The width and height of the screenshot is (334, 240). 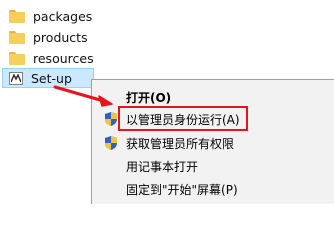 What do you see at coordinates (149, 97) in the screenshot?
I see `menu-item-label: 打开(O)` at bounding box center [149, 97].